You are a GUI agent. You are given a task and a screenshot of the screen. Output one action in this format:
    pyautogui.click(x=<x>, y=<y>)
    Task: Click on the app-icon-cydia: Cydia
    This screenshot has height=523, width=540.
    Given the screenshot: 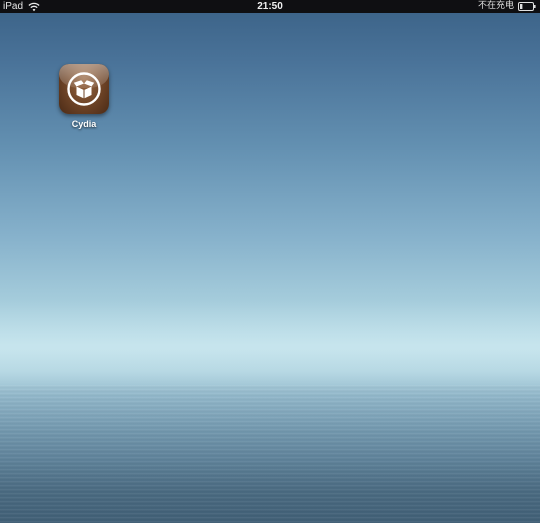 What is the action you would take?
    pyautogui.click(x=84, y=96)
    